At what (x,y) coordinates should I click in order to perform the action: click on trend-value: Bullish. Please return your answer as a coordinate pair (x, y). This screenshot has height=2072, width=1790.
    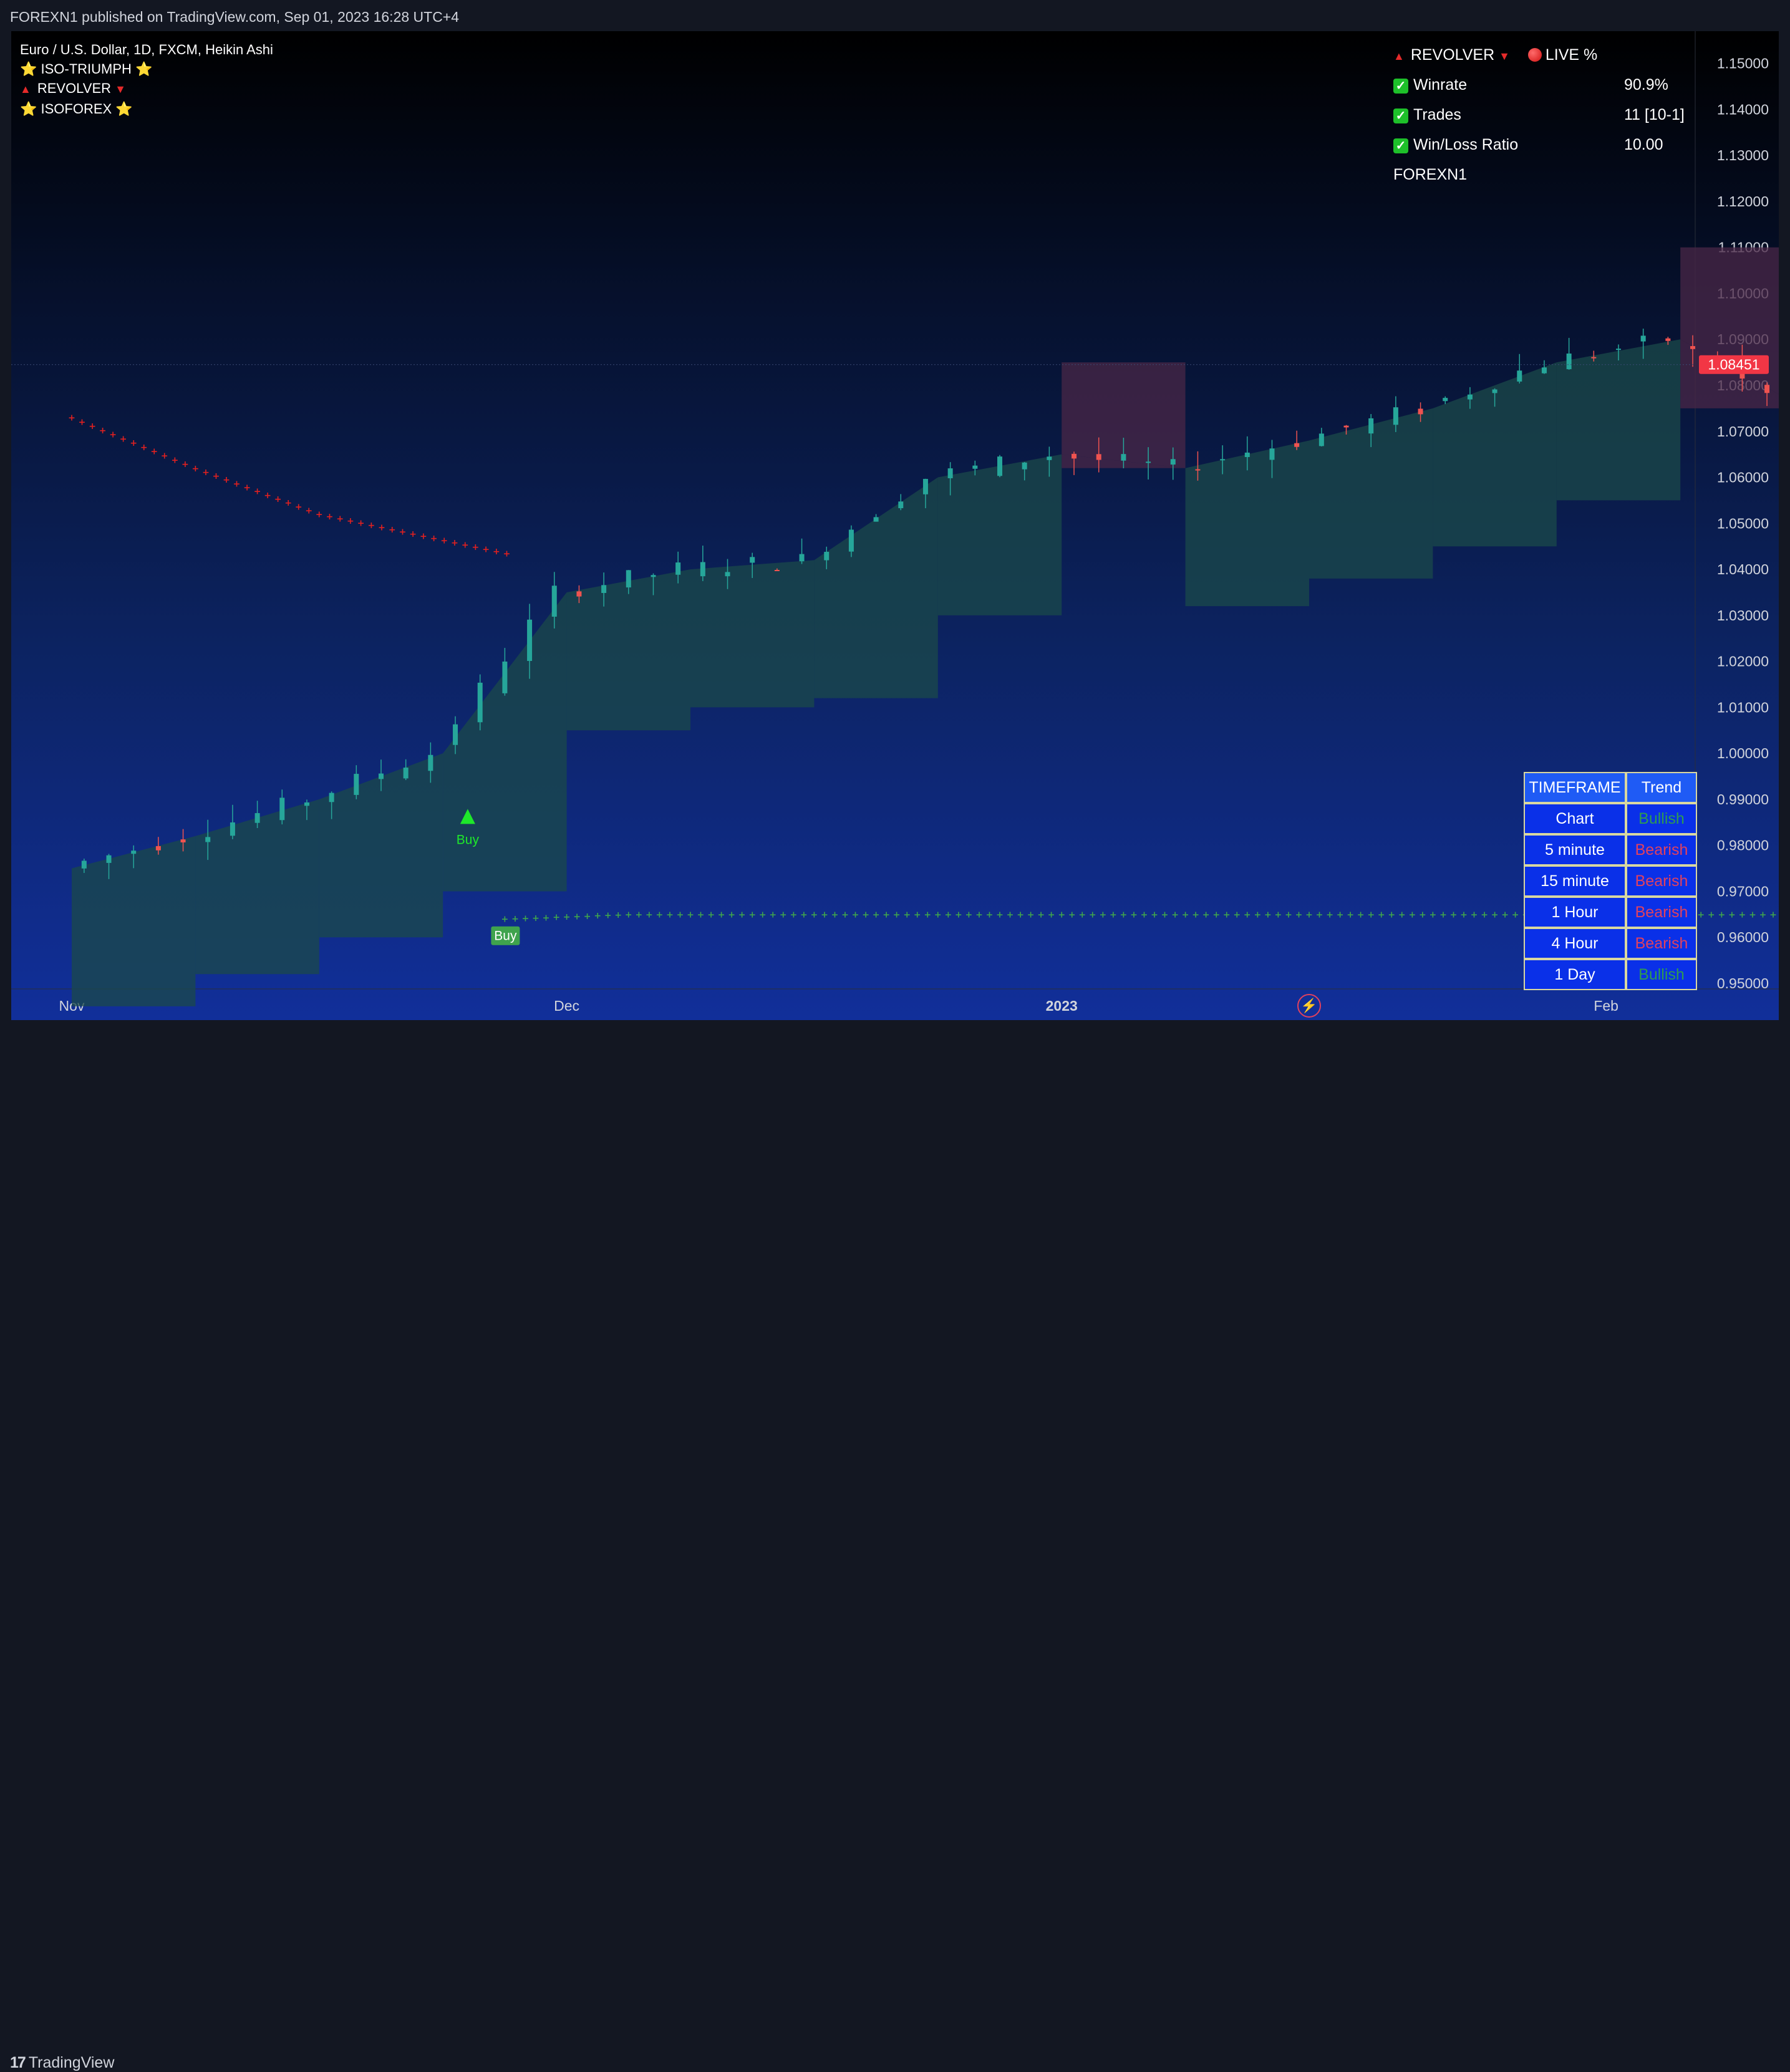
    Looking at the image, I should click on (1661, 974).